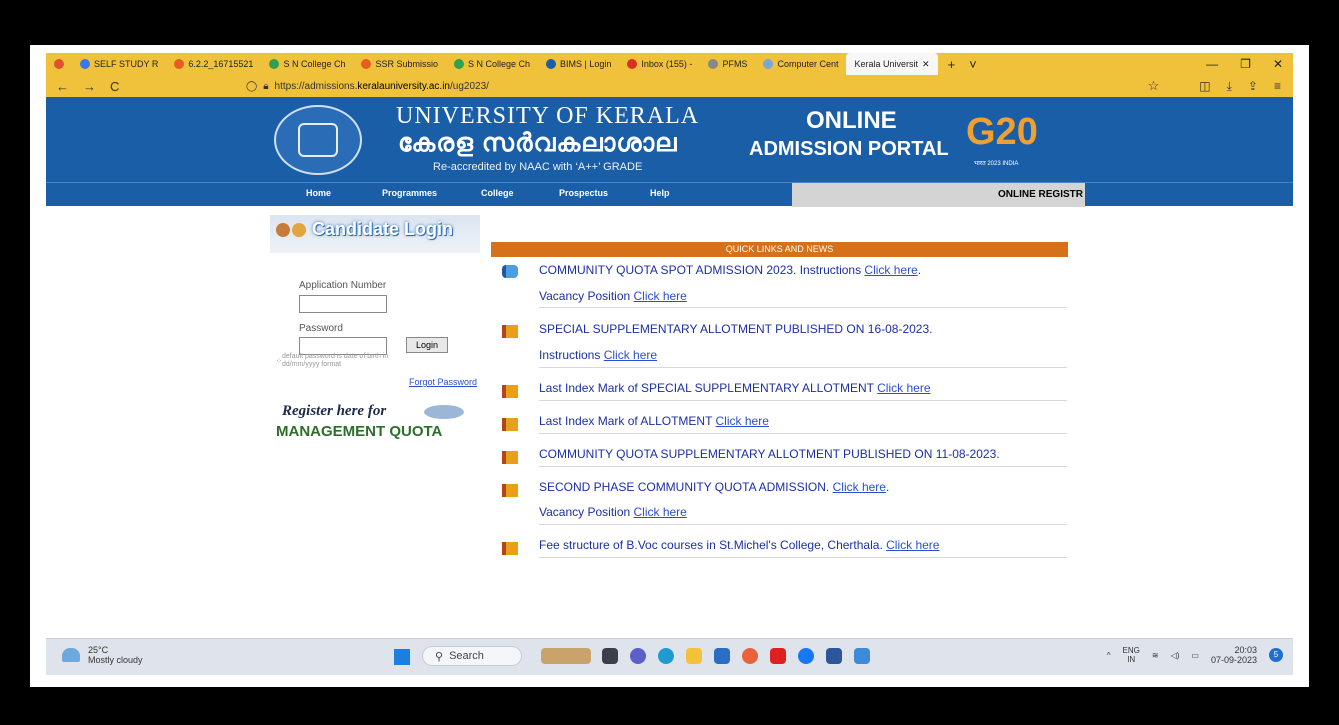 This screenshot has height=725, width=1339. I want to click on close-tab-icon: ✕, so click(926, 64).